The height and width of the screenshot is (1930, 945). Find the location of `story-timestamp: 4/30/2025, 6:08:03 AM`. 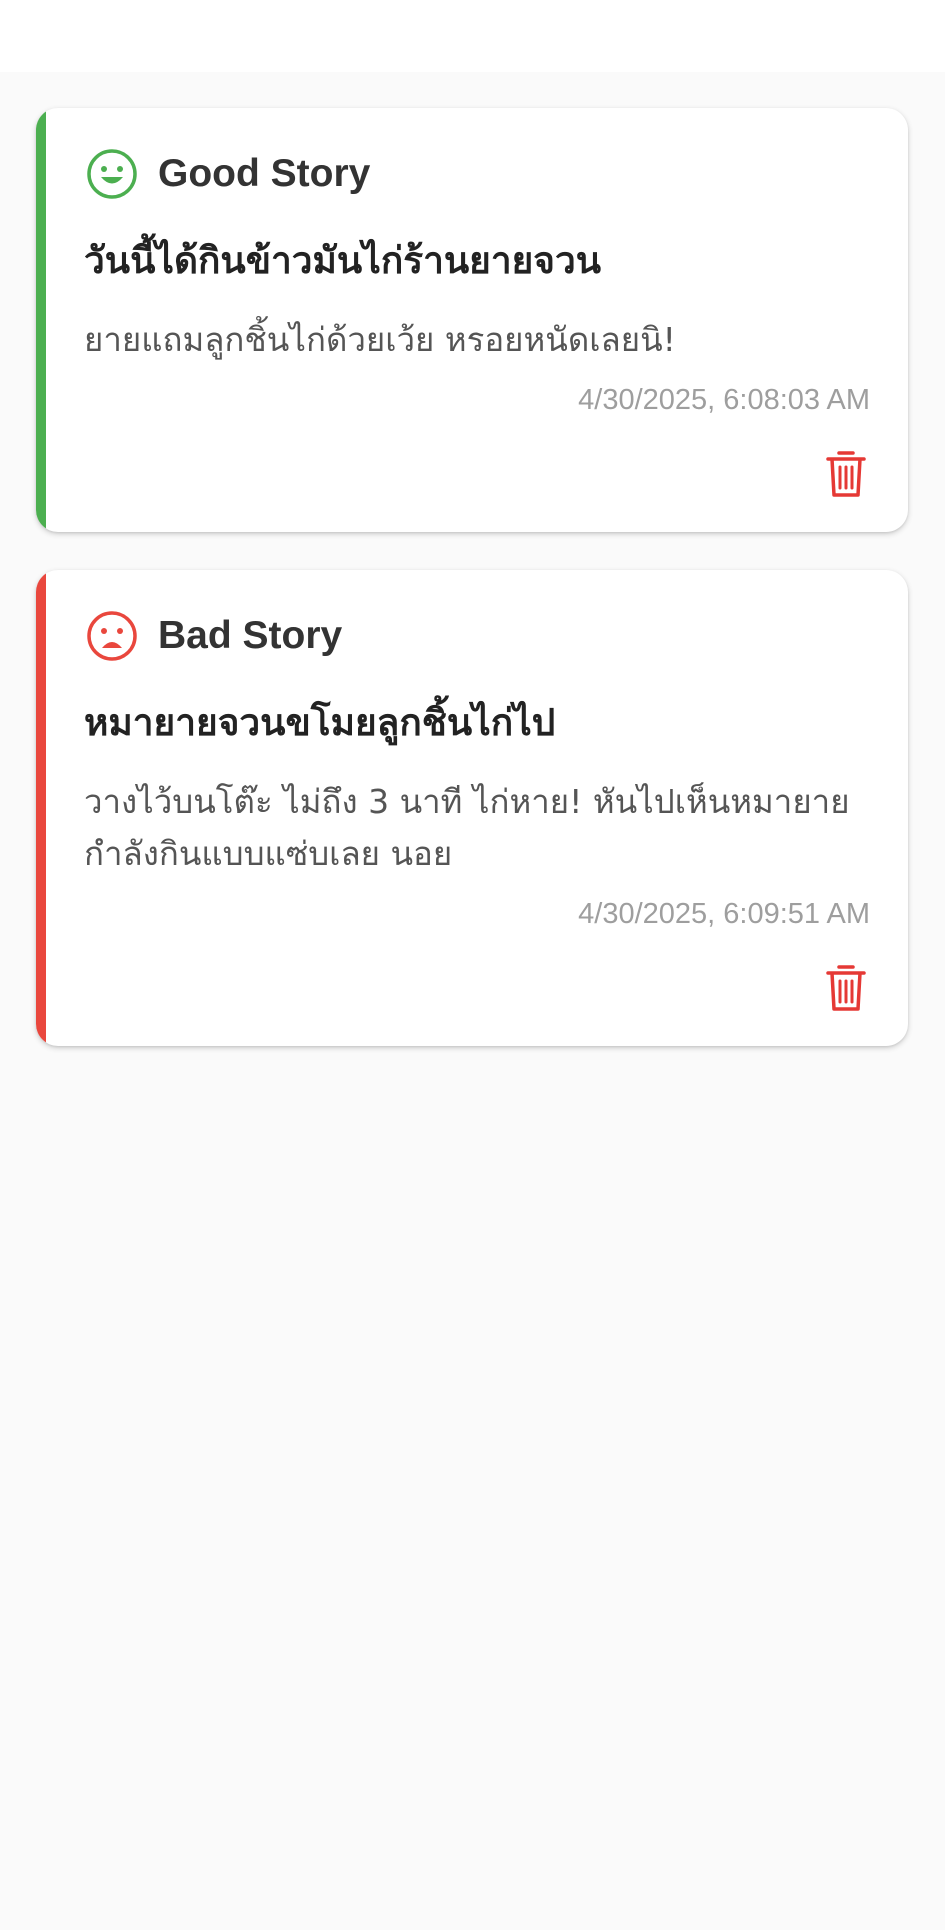

story-timestamp: 4/30/2025, 6:08:03 AM is located at coordinates (724, 400).